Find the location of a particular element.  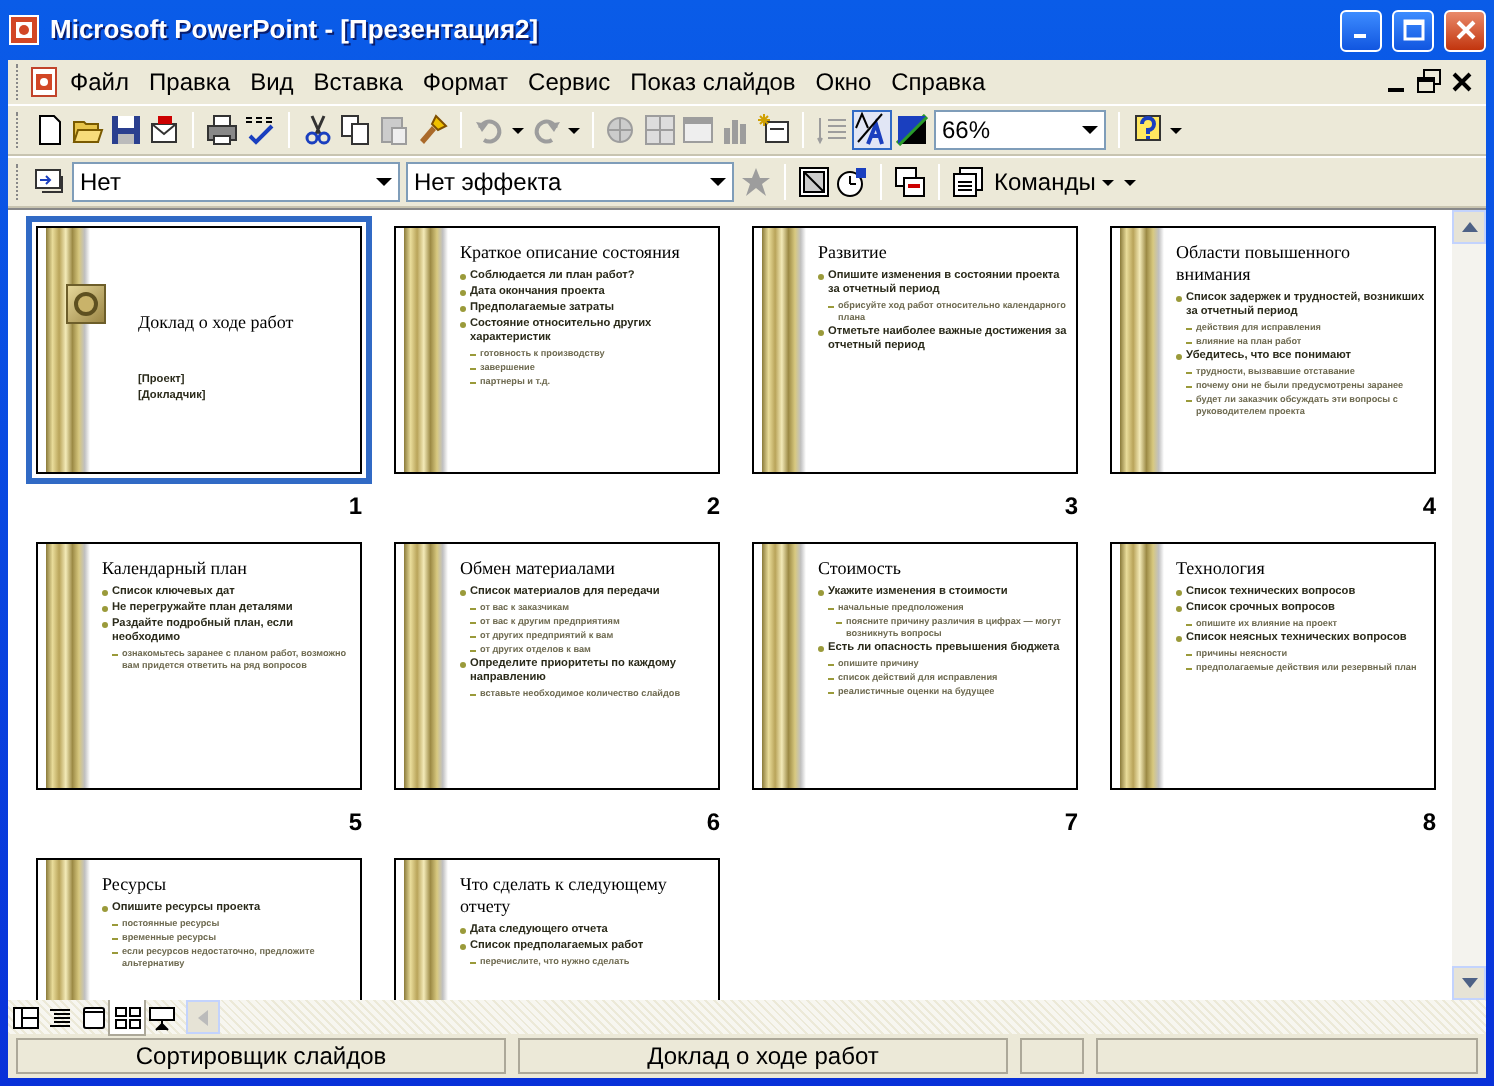

zoom-dropdown: 66% is located at coordinates (1020, 130).